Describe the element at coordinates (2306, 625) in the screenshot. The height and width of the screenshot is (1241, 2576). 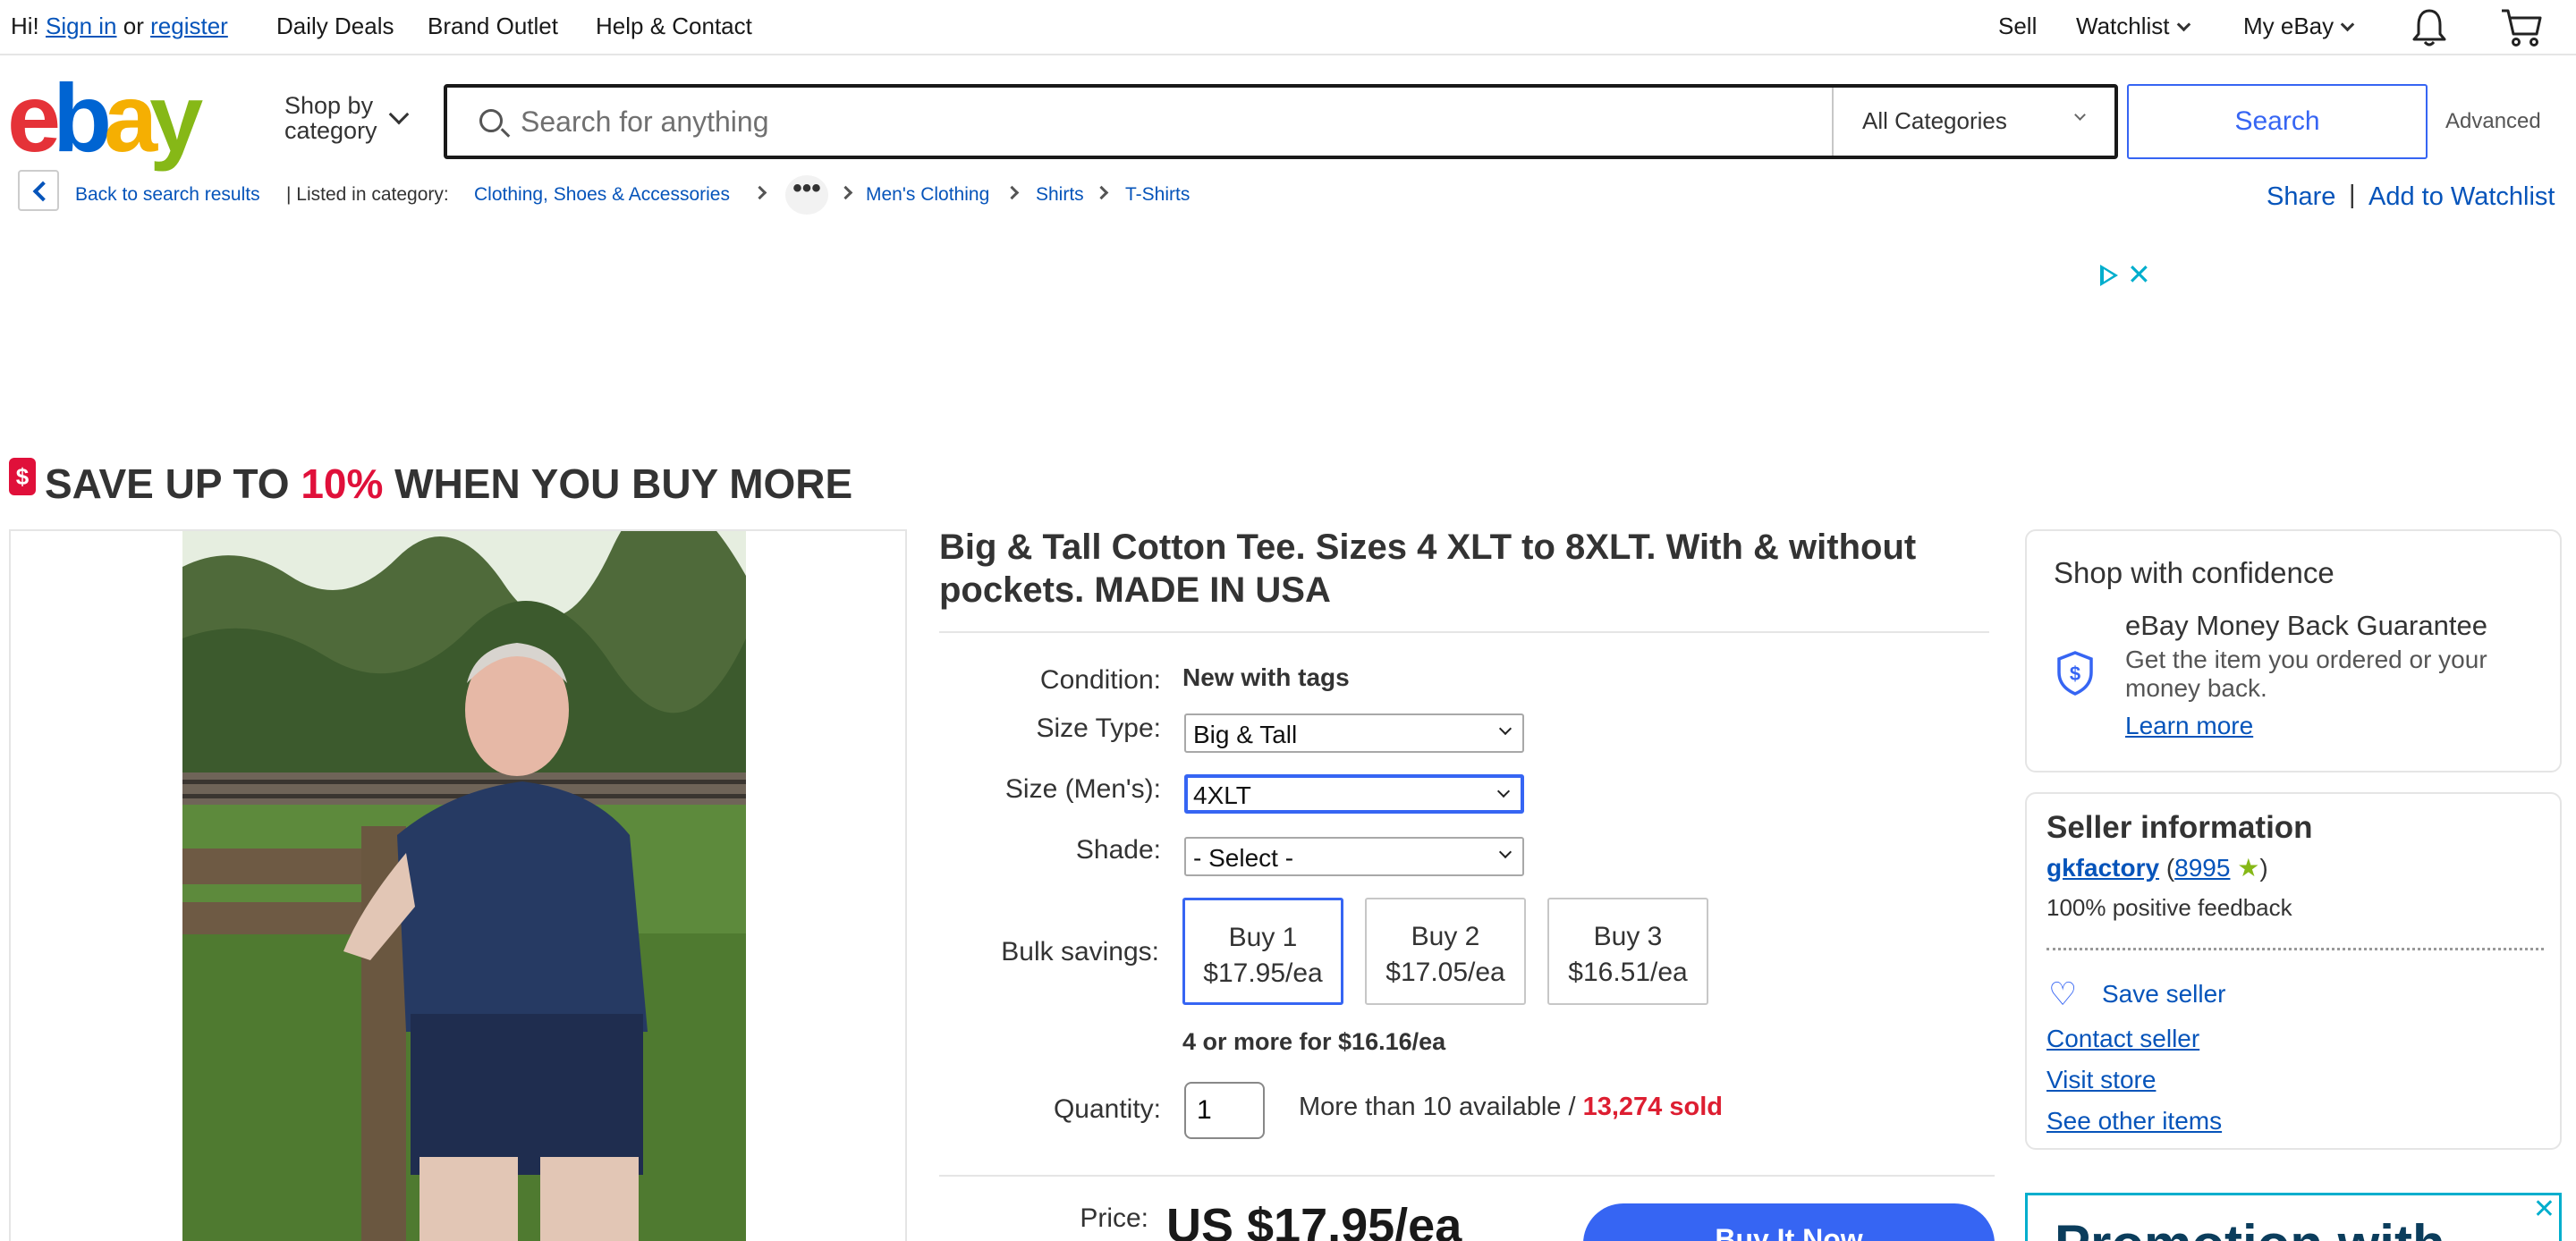
I see `guarantee-title: eBay Money Back Guarantee` at that location.